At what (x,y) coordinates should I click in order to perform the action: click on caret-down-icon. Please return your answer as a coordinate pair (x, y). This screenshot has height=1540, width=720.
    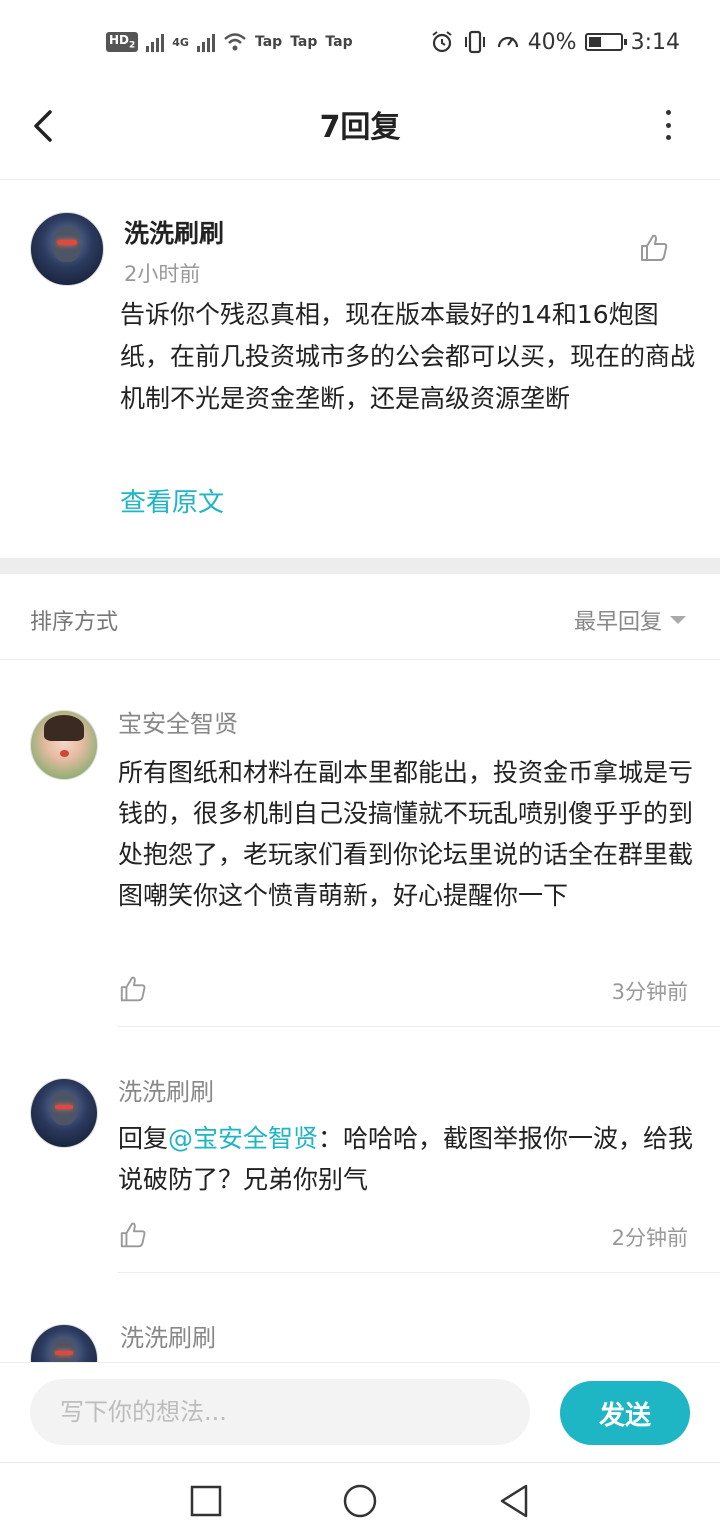
    Looking at the image, I should click on (678, 620).